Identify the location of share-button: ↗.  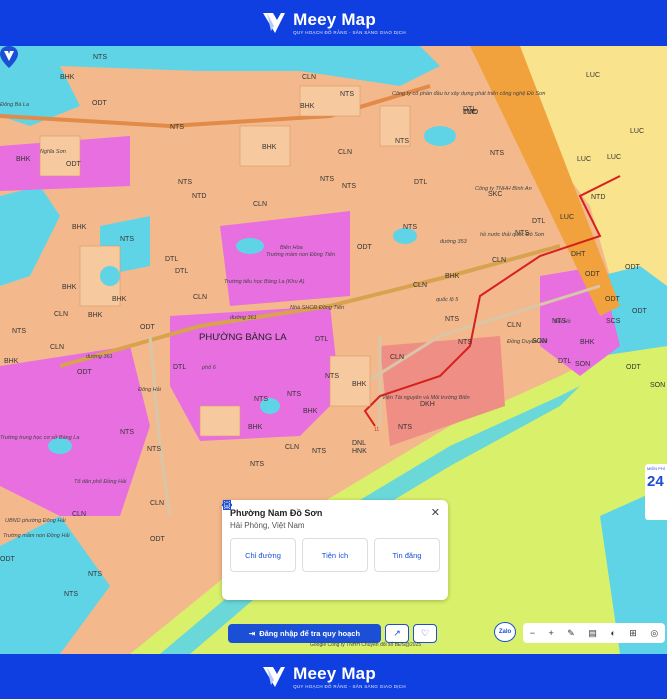
(397, 633).